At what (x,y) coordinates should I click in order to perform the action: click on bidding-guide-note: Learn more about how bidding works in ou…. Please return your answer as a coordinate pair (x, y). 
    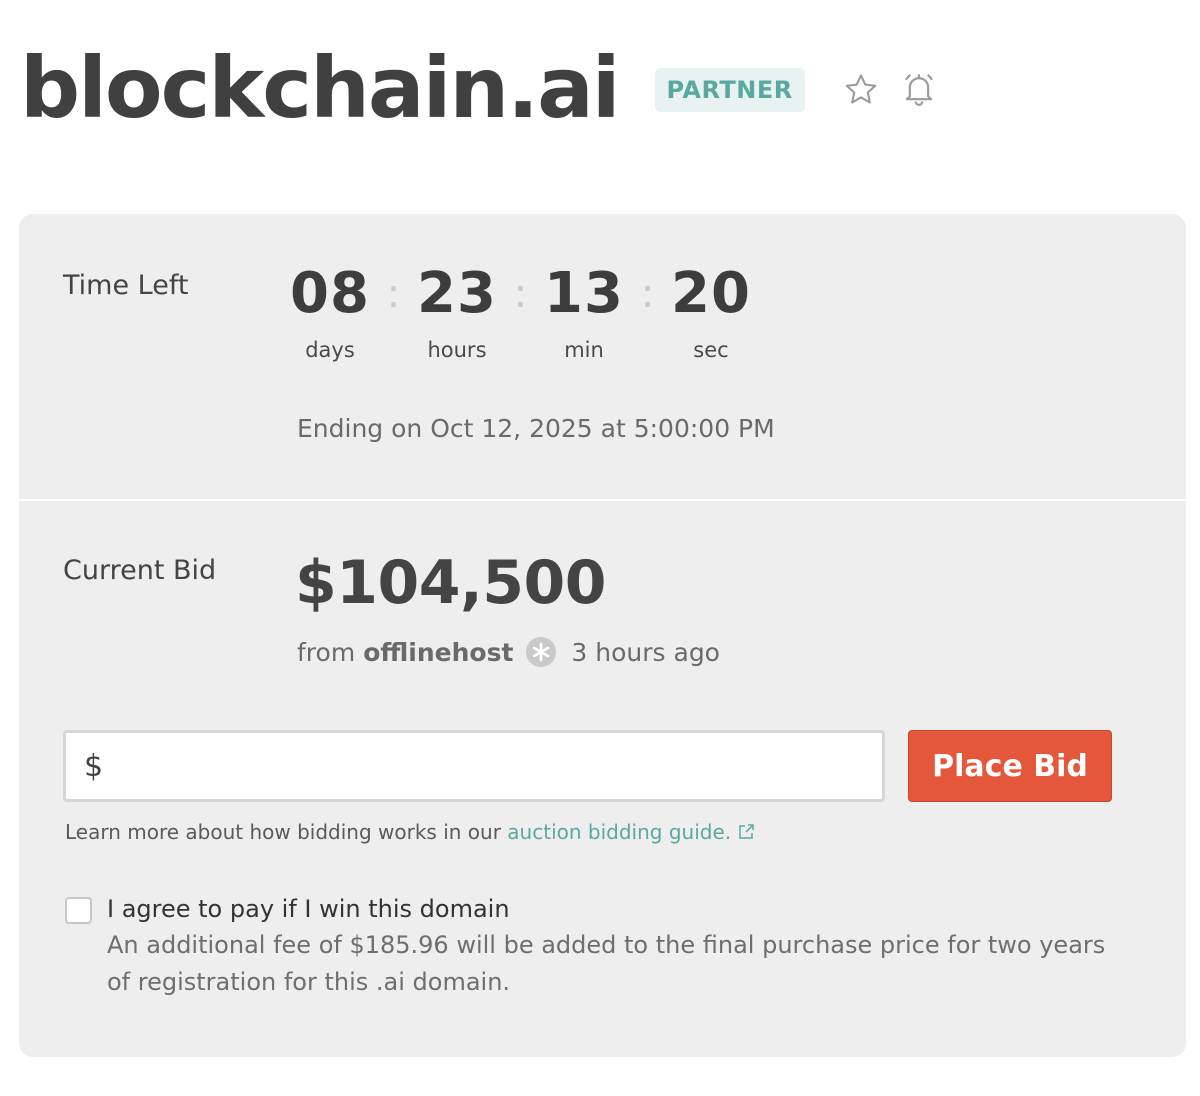
    Looking at the image, I should click on (410, 832).